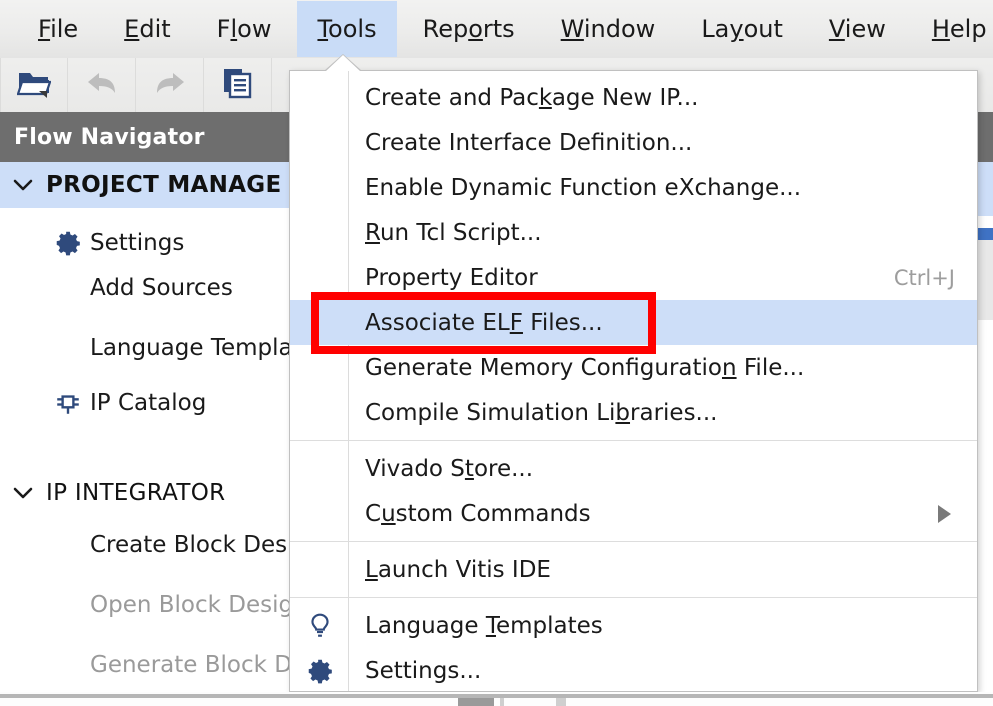  What do you see at coordinates (633, 625) in the screenshot?
I see `menu-item-language-templates: Language Templates` at bounding box center [633, 625].